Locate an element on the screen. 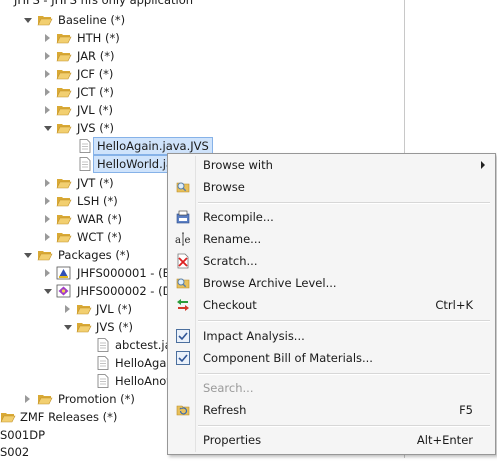 This screenshot has height=461, width=497. checkout-icon is located at coordinates (183, 305).